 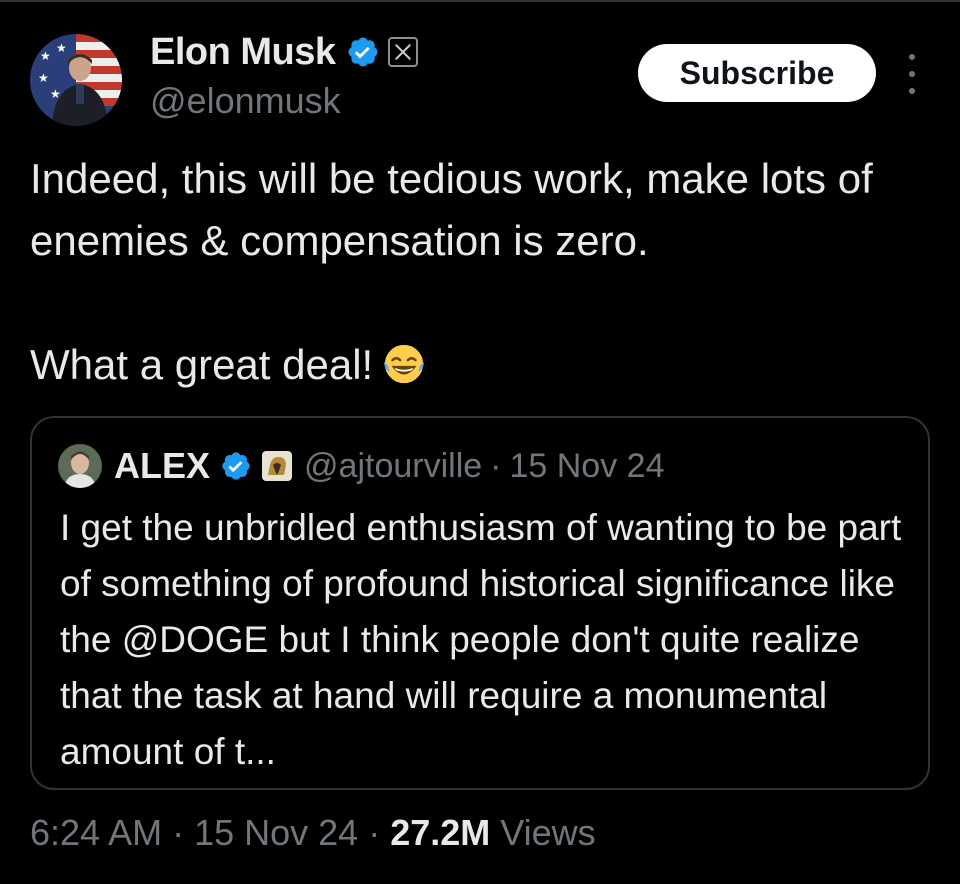 What do you see at coordinates (912, 74) in the screenshot?
I see `more-vertical-icon` at bounding box center [912, 74].